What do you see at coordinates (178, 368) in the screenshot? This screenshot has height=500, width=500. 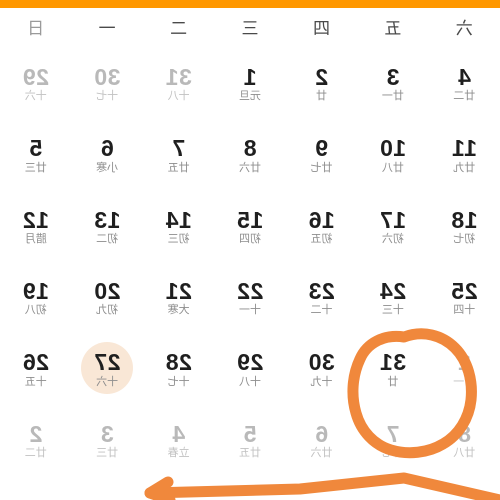 I see `calendar-day-cell: 28 十七` at bounding box center [178, 368].